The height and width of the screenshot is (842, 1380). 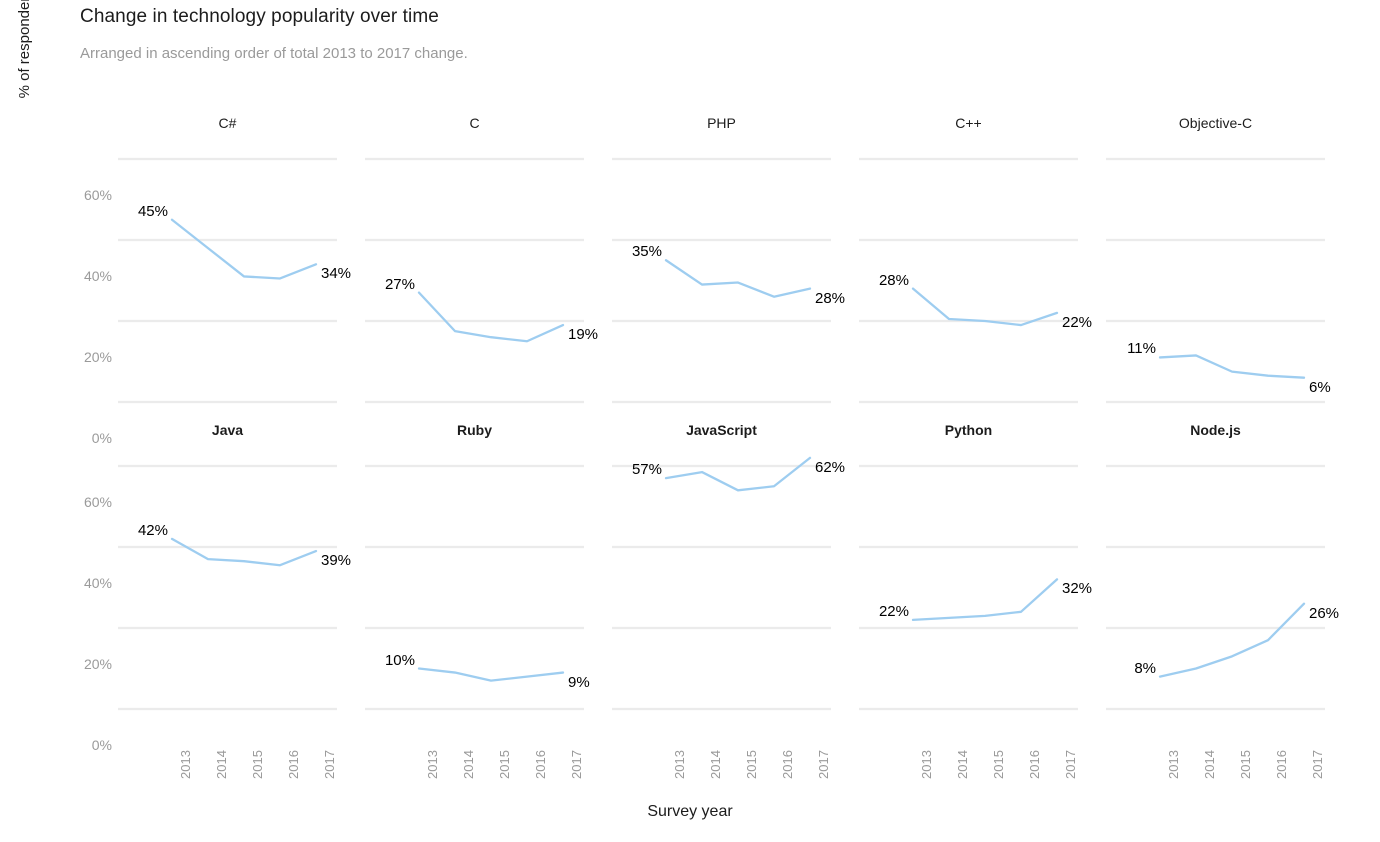 I want to click on end-value-label: 6%, so click(x=1320, y=387).